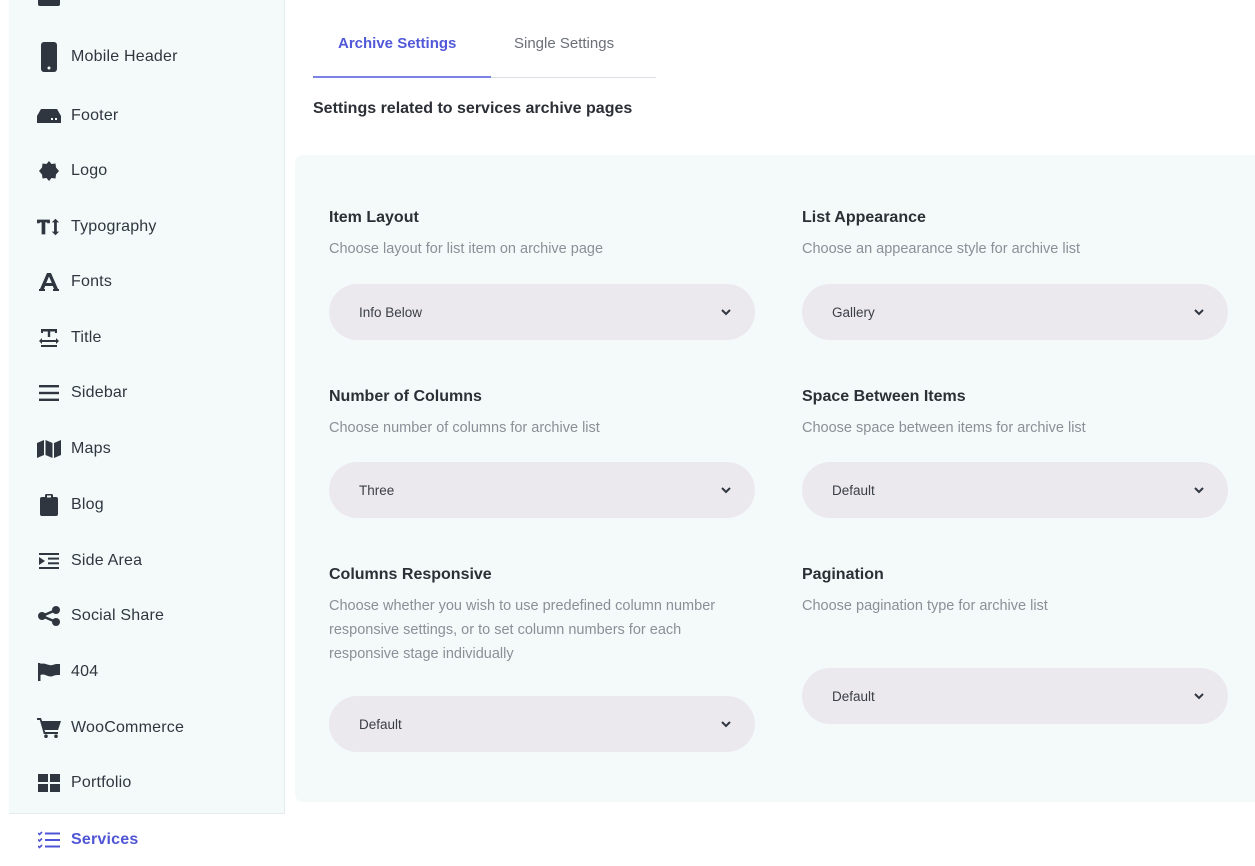 The image size is (1255, 866). What do you see at coordinates (49, 449) in the screenshot?
I see `map-icon` at bounding box center [49, 449].